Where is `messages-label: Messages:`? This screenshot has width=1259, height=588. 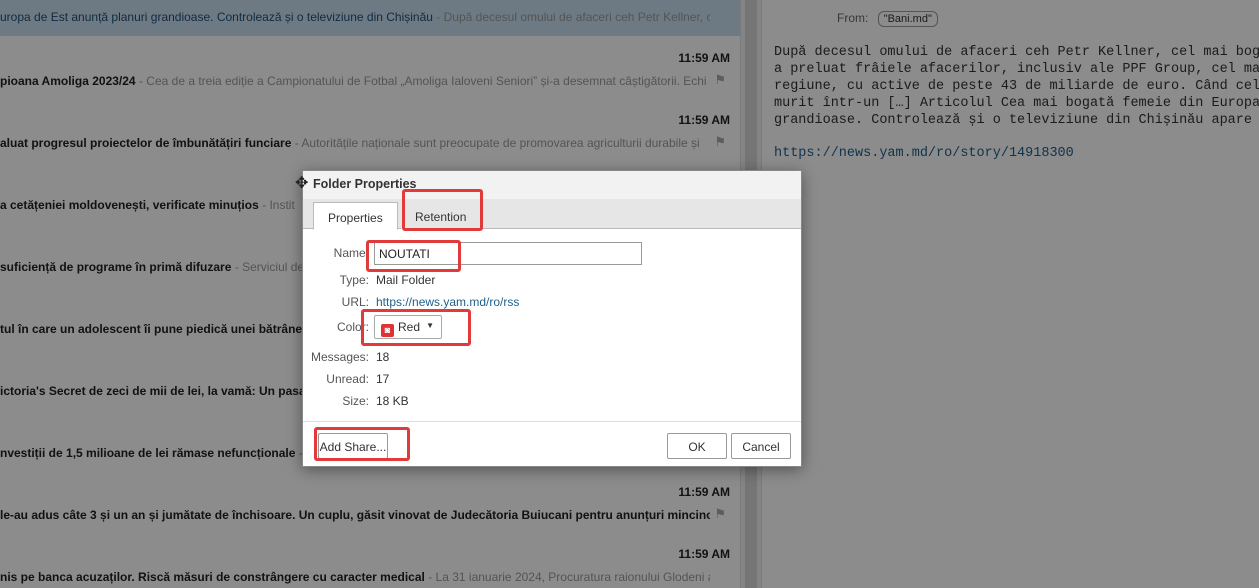
messages-label: Messages: is located at coordinates (339, 357).